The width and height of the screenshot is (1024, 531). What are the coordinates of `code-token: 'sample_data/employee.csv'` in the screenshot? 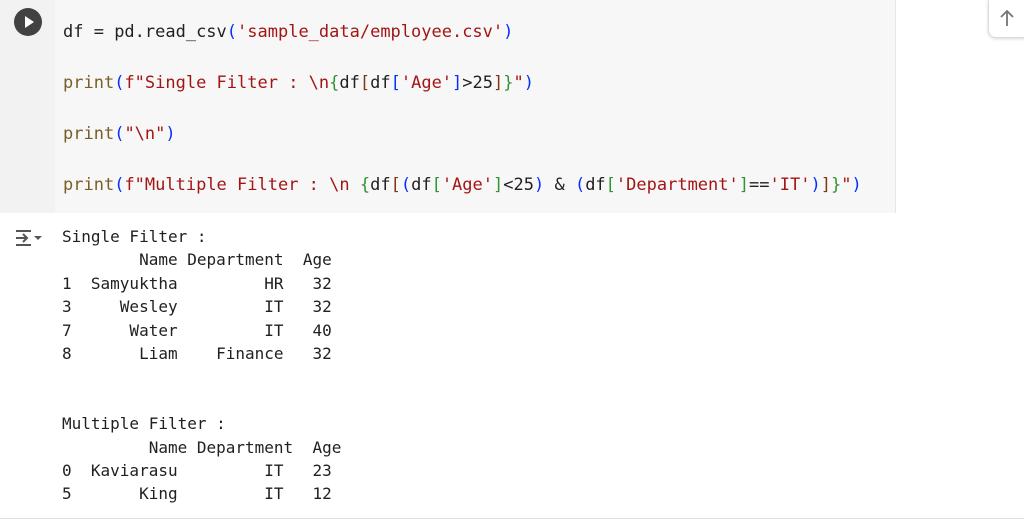 It's located at (370, 32).